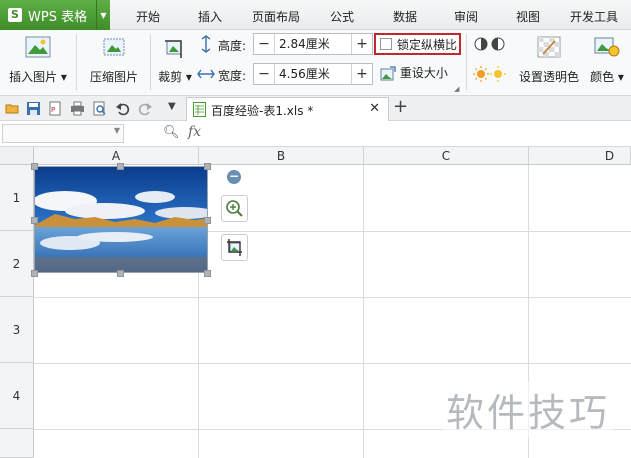 This screenshot has height=458, width=631. Describe the element at coordinates (489, 74) in the screenshot. I see `brightness-icon` at that location.